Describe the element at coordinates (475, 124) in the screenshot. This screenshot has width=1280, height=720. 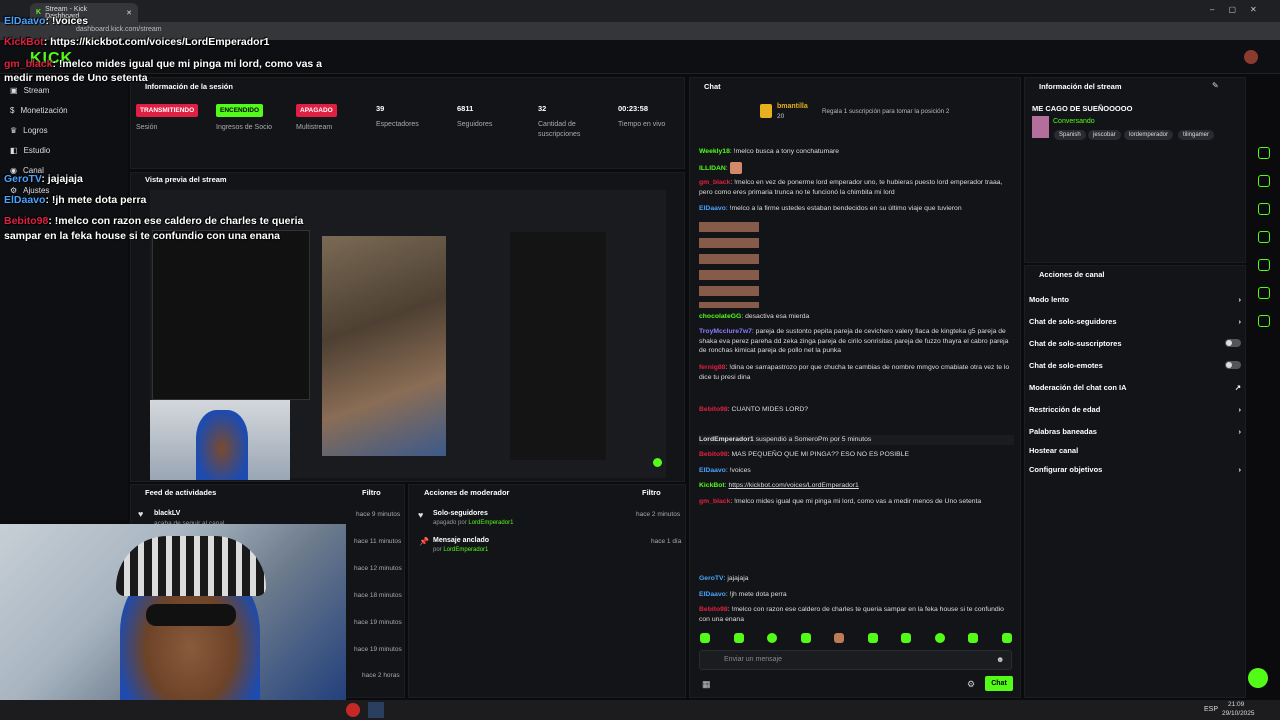
I see `followers-label: Seguidores` at that location.